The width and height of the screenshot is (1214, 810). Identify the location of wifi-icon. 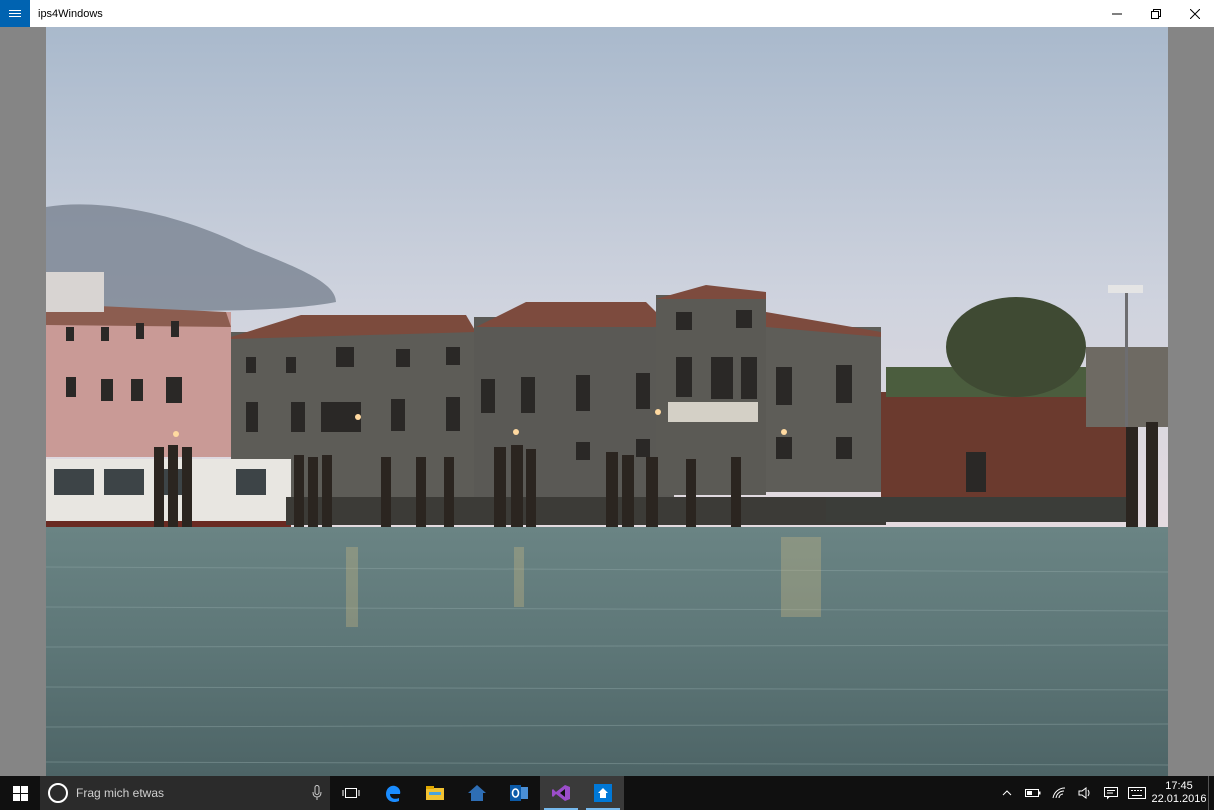
(1059, 793).